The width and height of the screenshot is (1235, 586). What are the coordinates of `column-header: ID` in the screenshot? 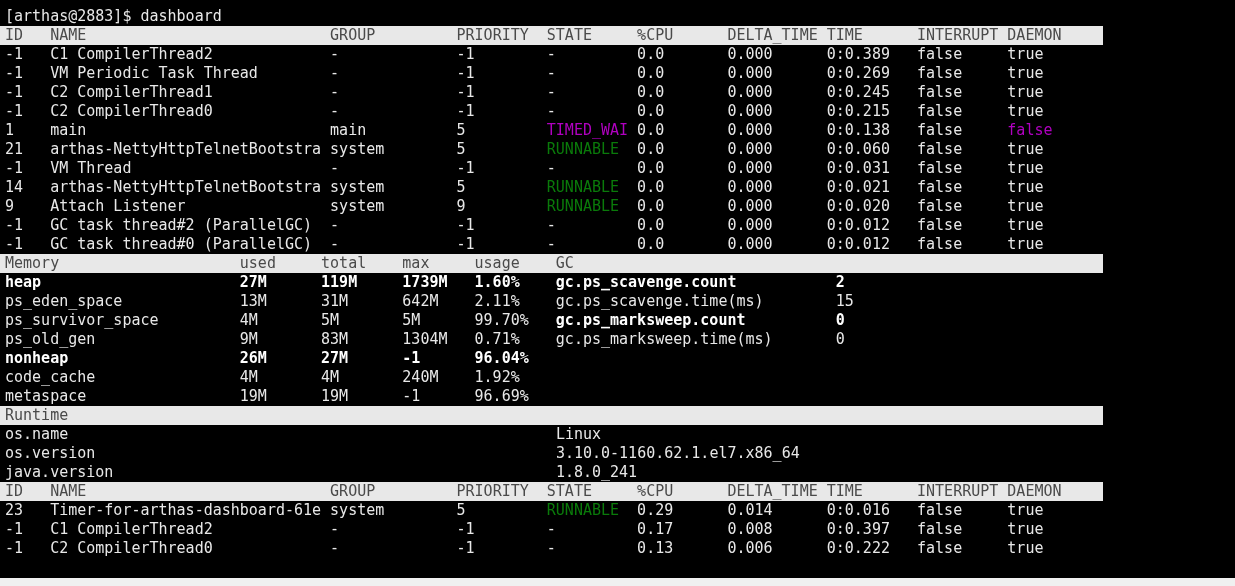 It's located at (14, 35).